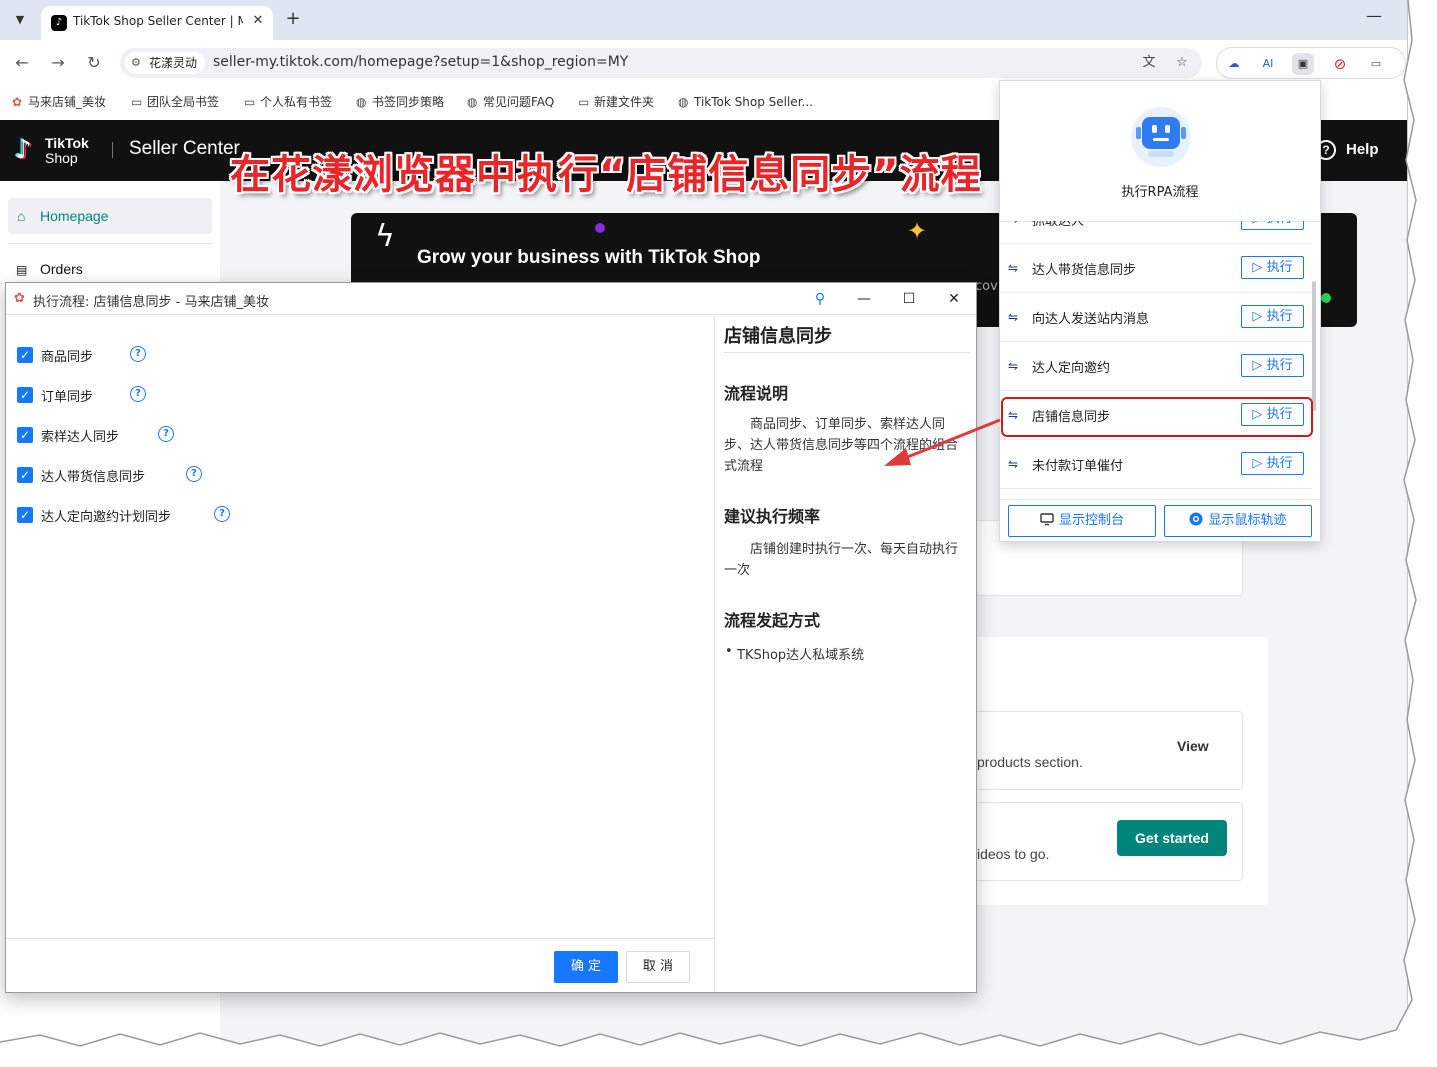 Image resolution: width=1437 pixels, height=1067 pixels. I want to click on back-button: ←, so click(22, 63).